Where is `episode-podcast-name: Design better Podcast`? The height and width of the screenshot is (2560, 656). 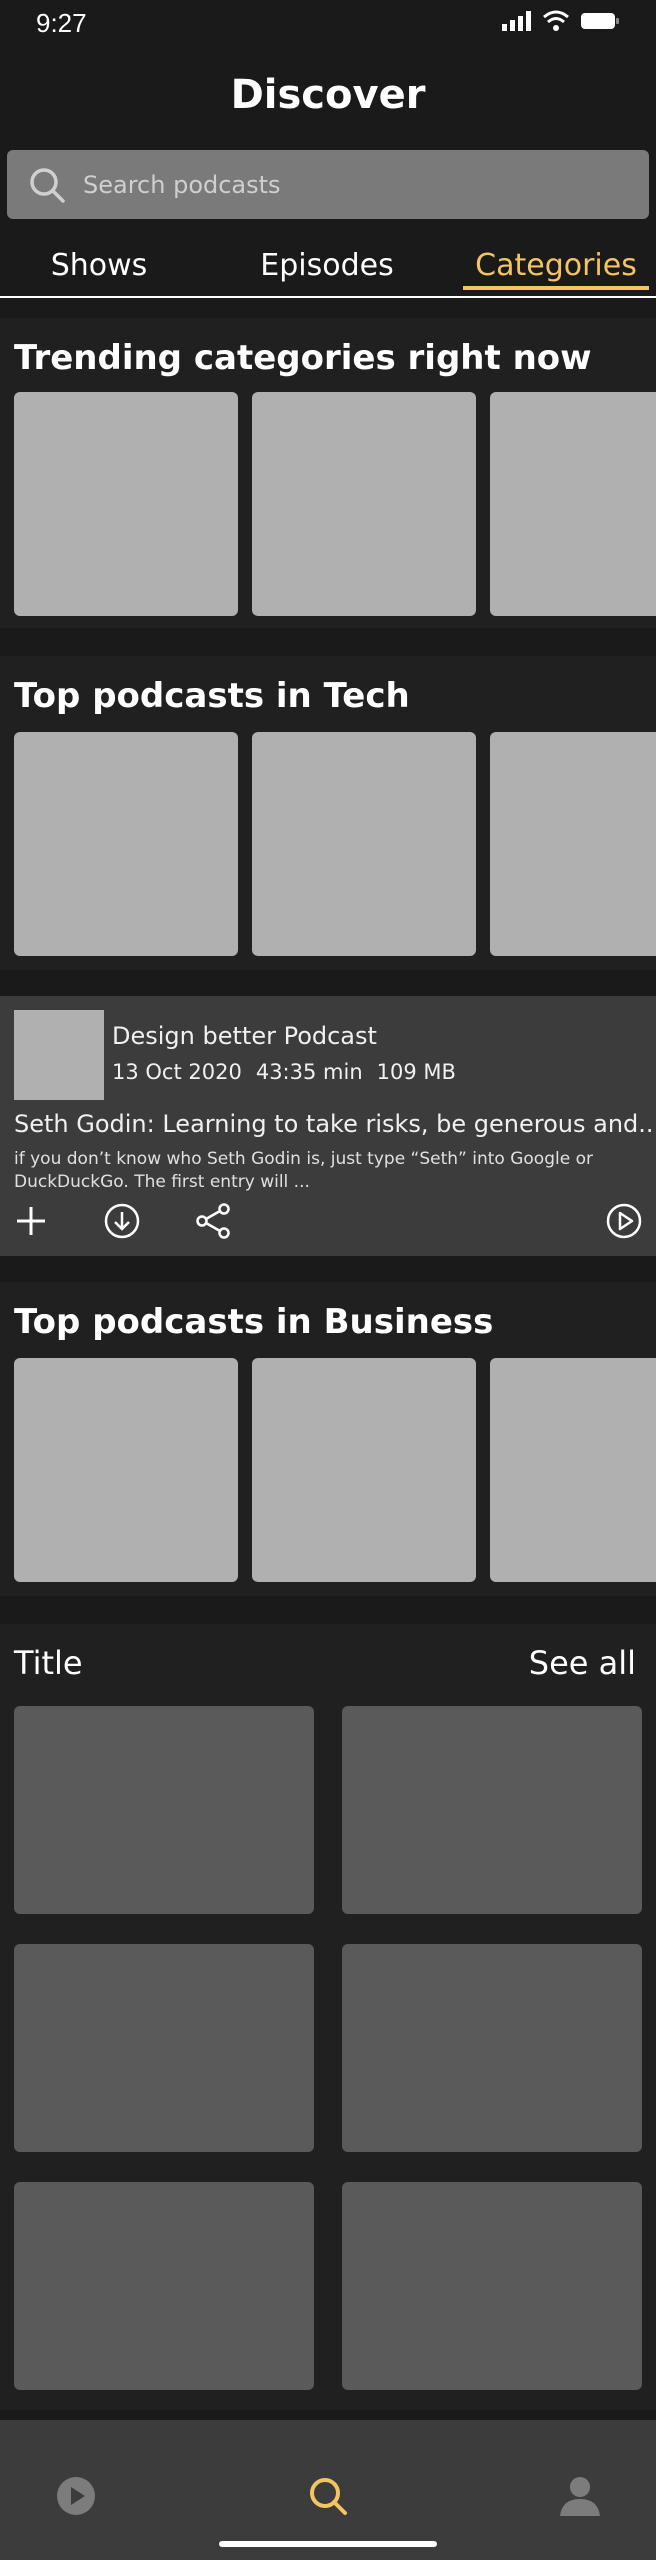 episode-podcast-name: Design better Podcast is located at coordinates (244, 1036).